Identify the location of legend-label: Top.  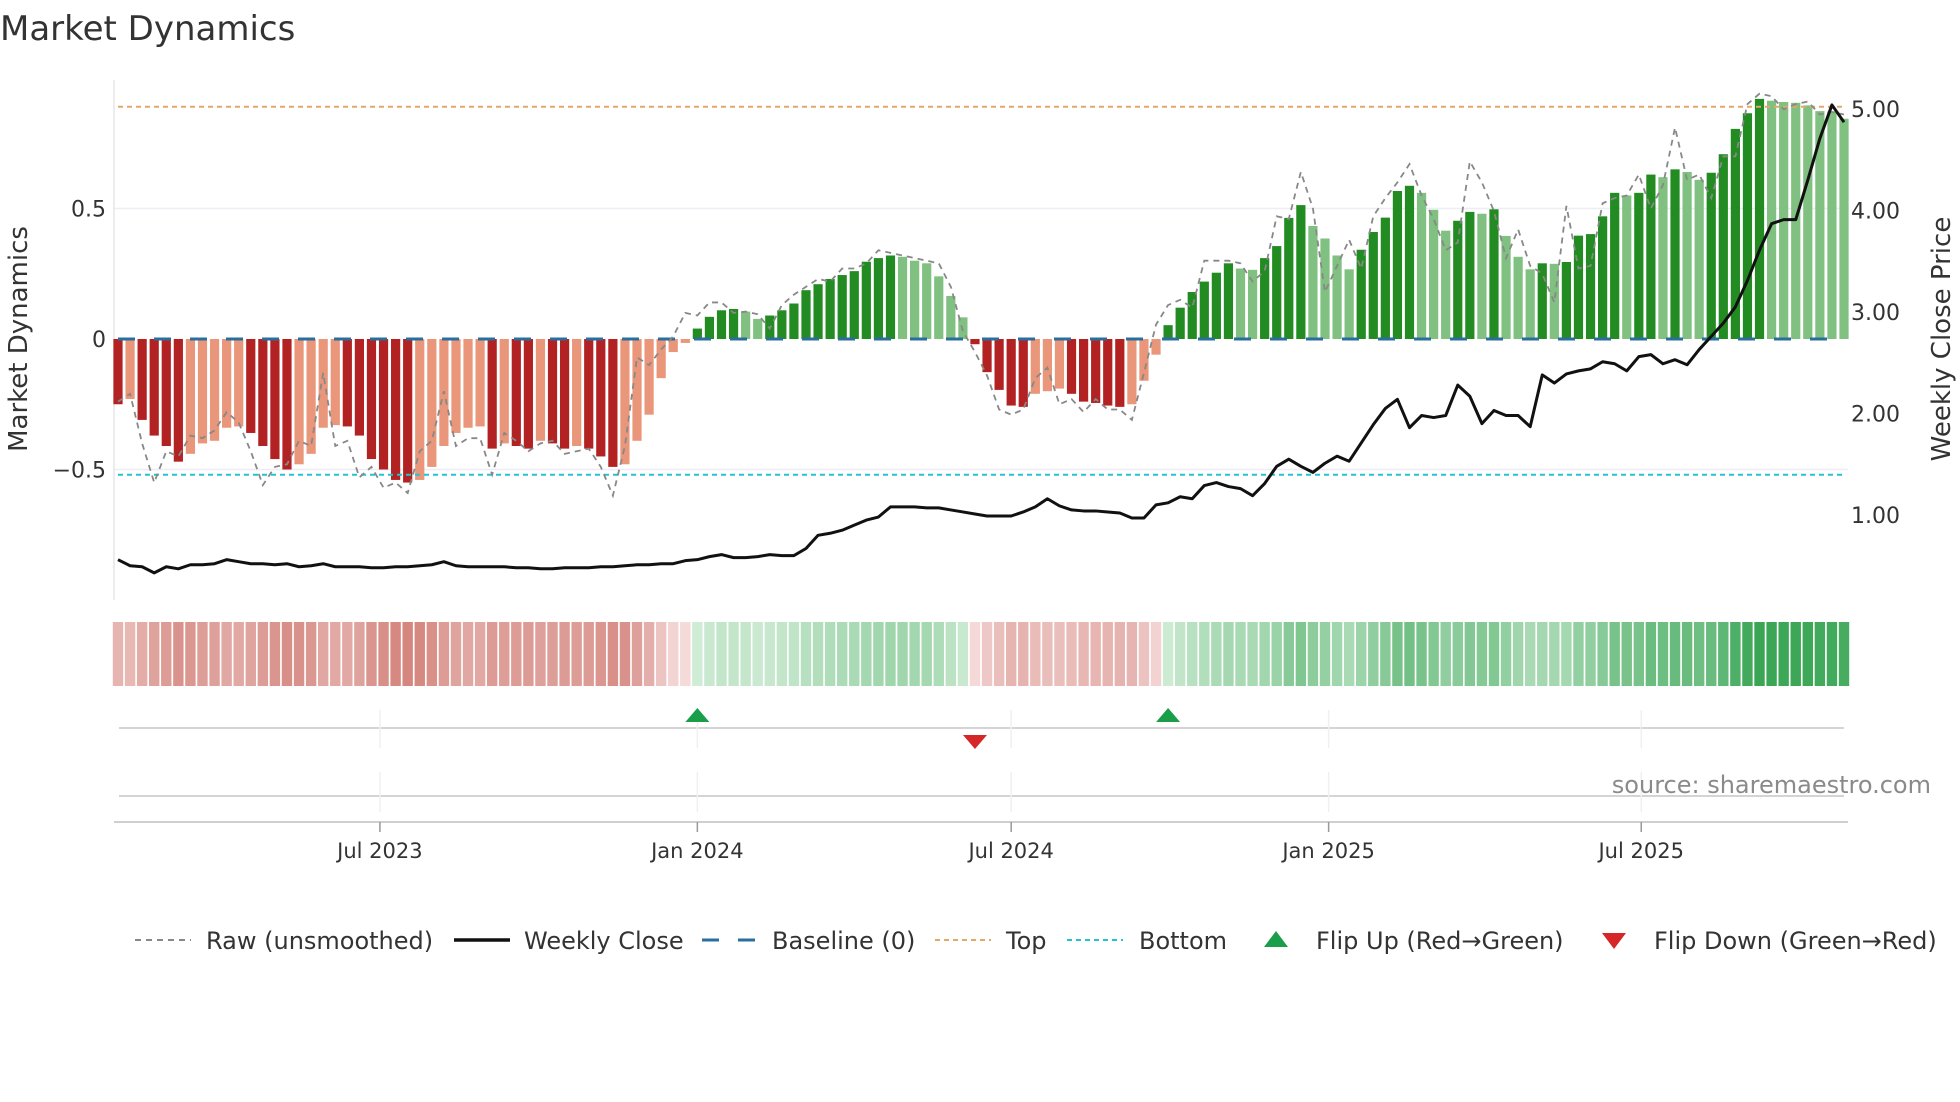
(1026, 941).